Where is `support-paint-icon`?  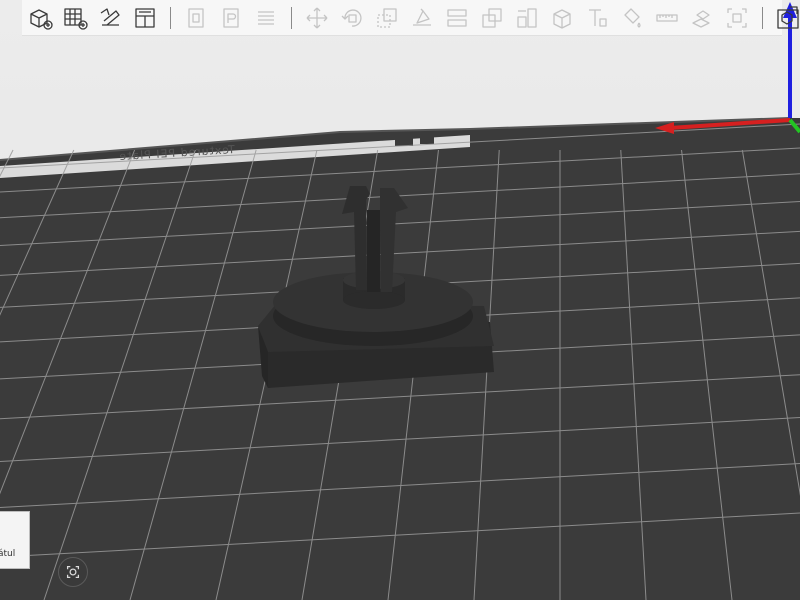
support-paint-icon is located at coordinates (527, 17).